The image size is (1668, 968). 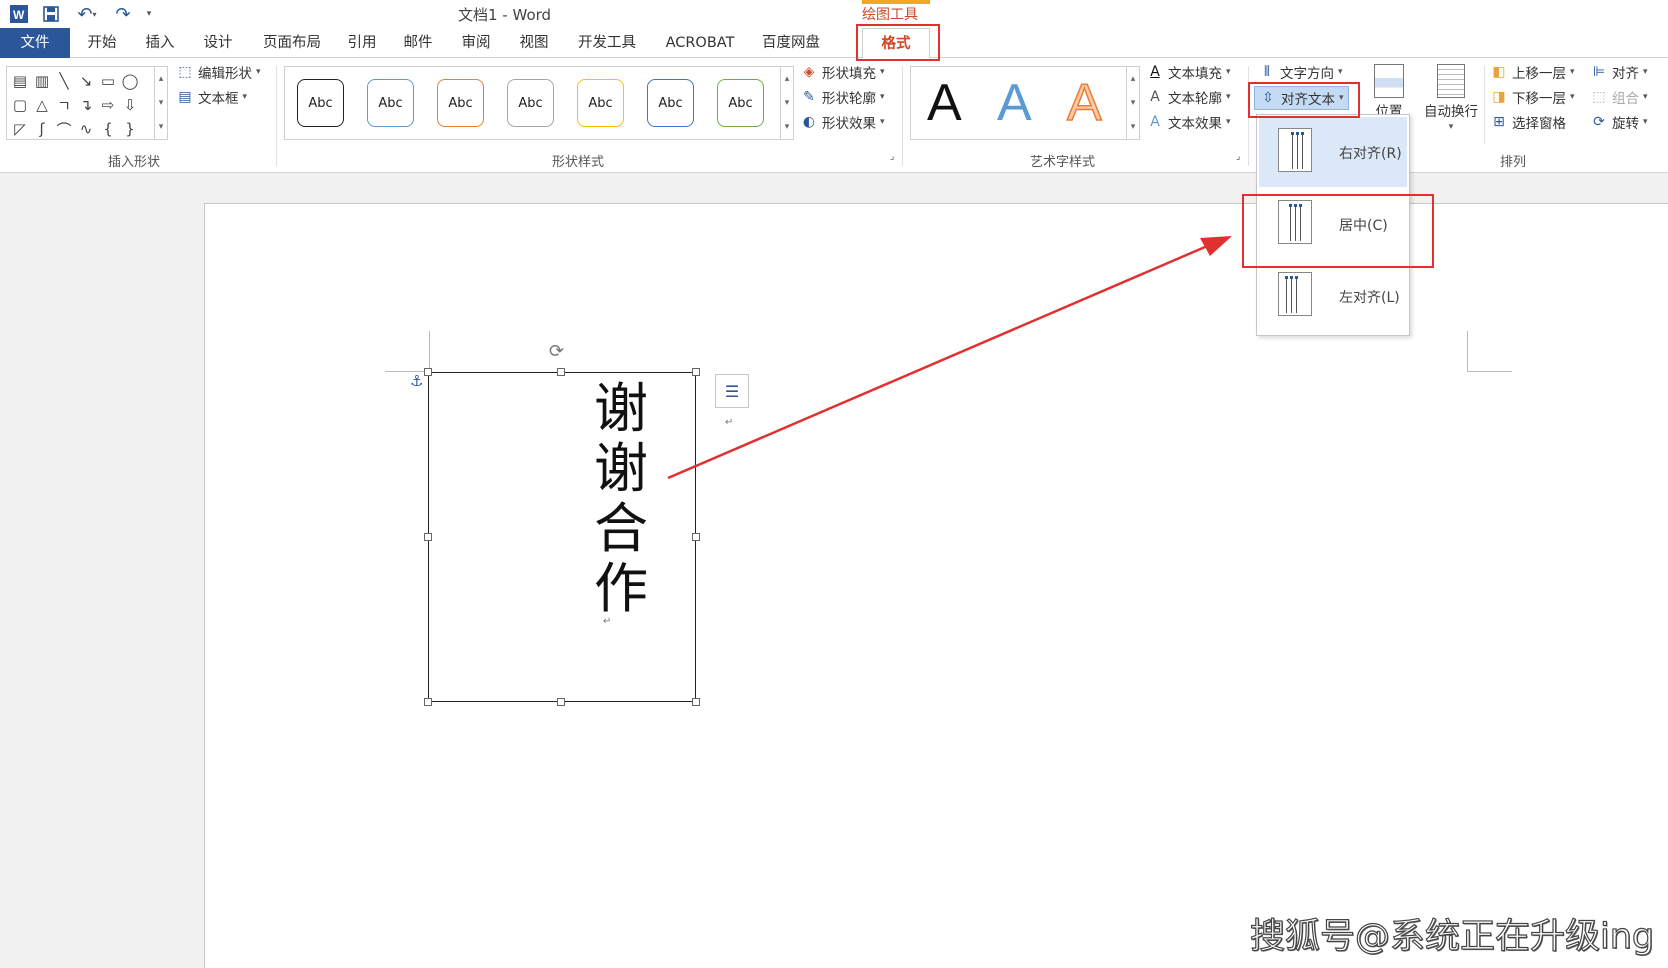 What do you see at coordinates (1369, 298) in the screenshot?
I see `align-left-label: 左对齐(L)` at bounding box center [1369, 298].